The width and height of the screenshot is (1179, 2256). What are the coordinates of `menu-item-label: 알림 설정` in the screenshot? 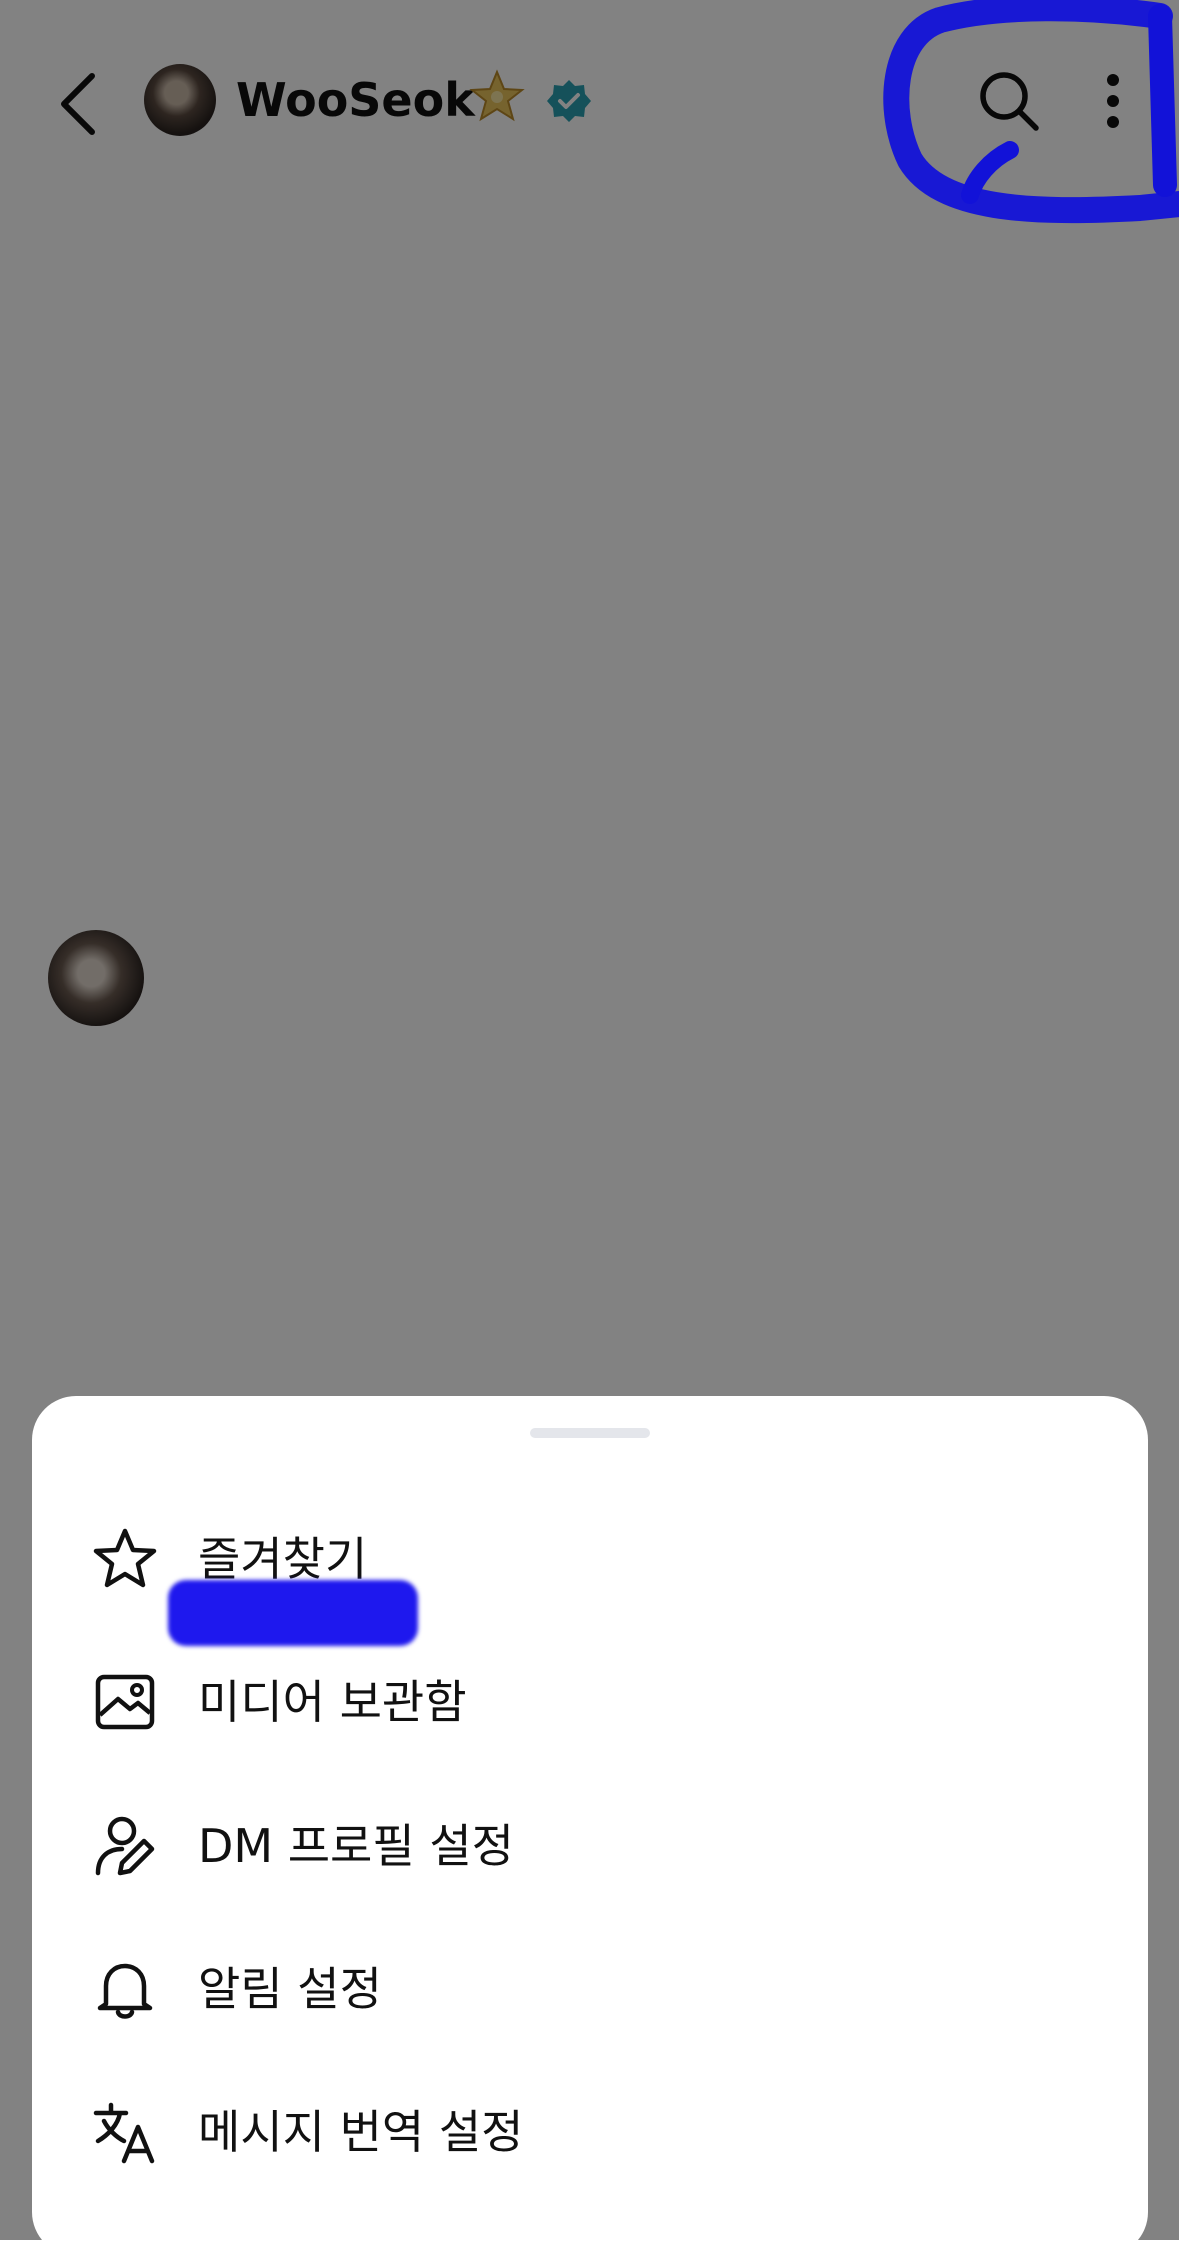 It's located at (290, 1989).